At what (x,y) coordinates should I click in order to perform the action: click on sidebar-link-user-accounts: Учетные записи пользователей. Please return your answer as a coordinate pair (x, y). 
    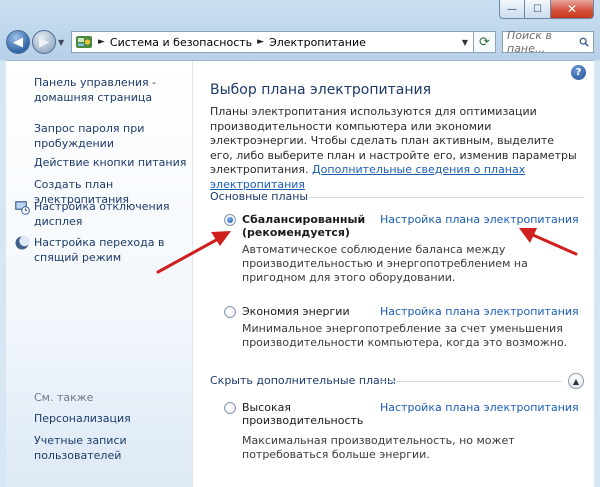
    Looking at the image, I should click on (111, 448).